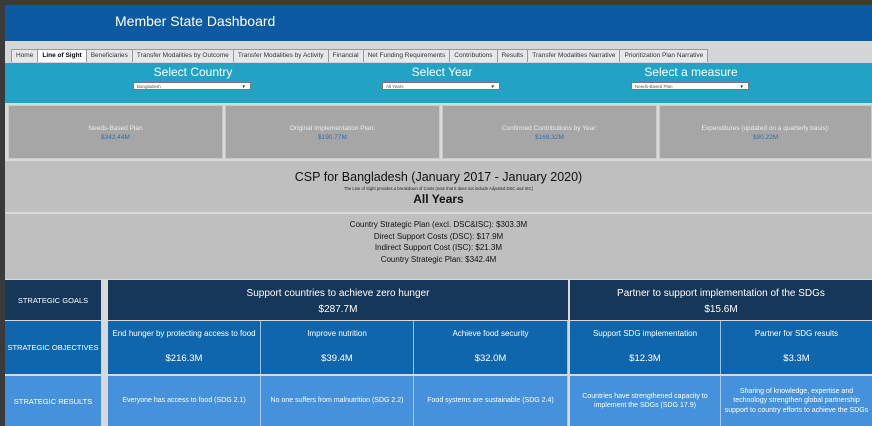 The height and width of the screenshot is (426, 872). I want to click on year-selector-label: Select Year, so click(442, 72).